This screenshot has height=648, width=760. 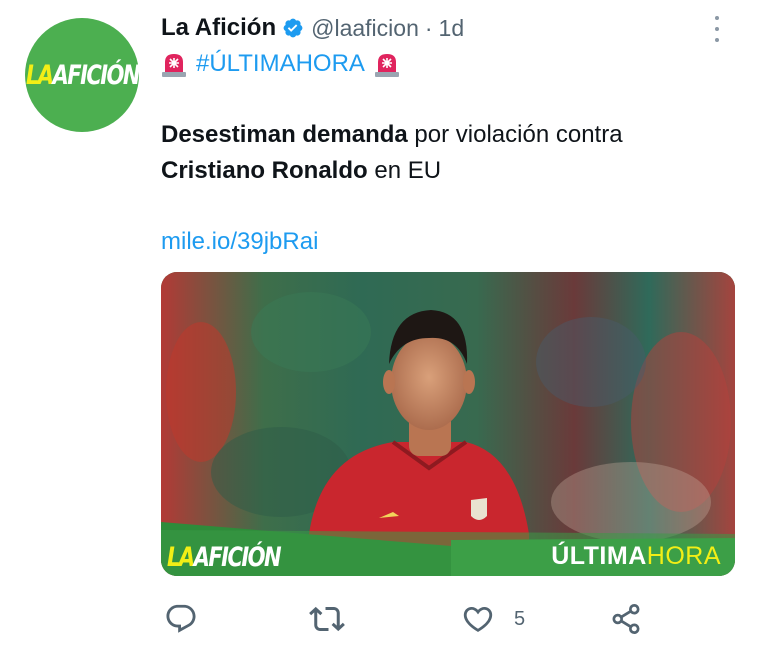 I want to click on banner-ultima: ÚLTIMA, so click(x=599, y=555).